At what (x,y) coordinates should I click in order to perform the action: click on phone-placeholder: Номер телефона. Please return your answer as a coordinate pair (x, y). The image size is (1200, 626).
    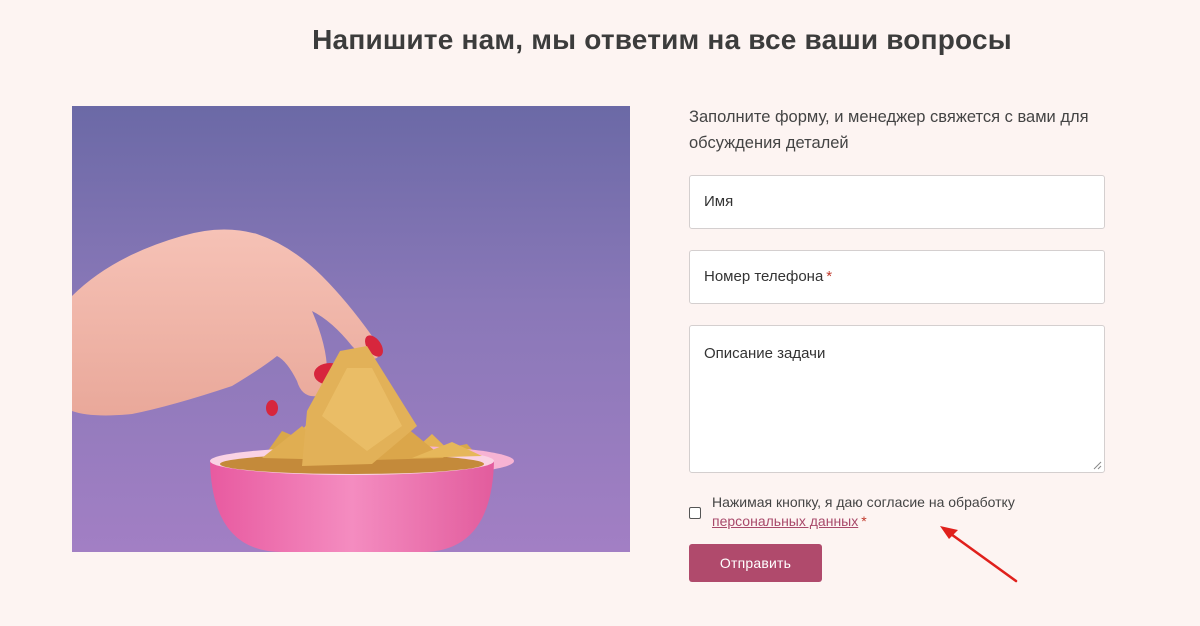
    Looking at the image, I should click on (764, 276).